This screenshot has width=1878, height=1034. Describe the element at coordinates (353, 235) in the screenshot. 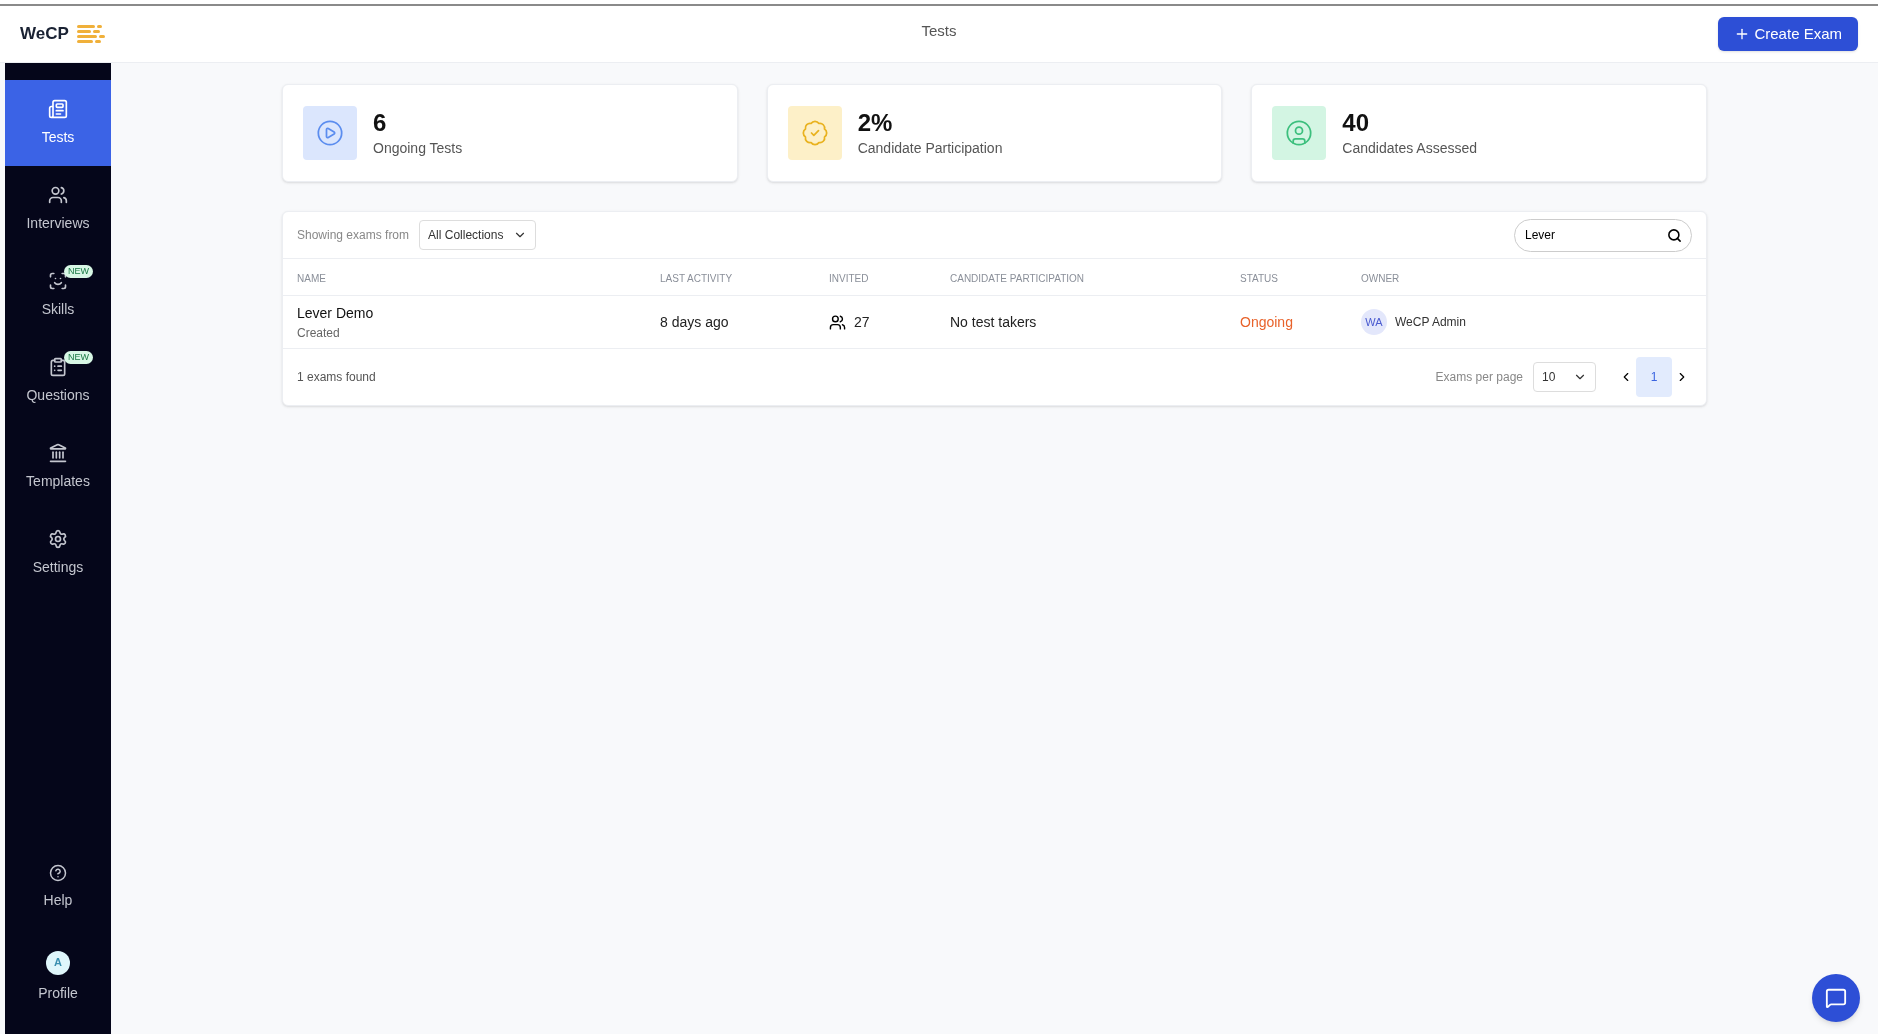

I see `filter-label: Showing exams from` at that location.